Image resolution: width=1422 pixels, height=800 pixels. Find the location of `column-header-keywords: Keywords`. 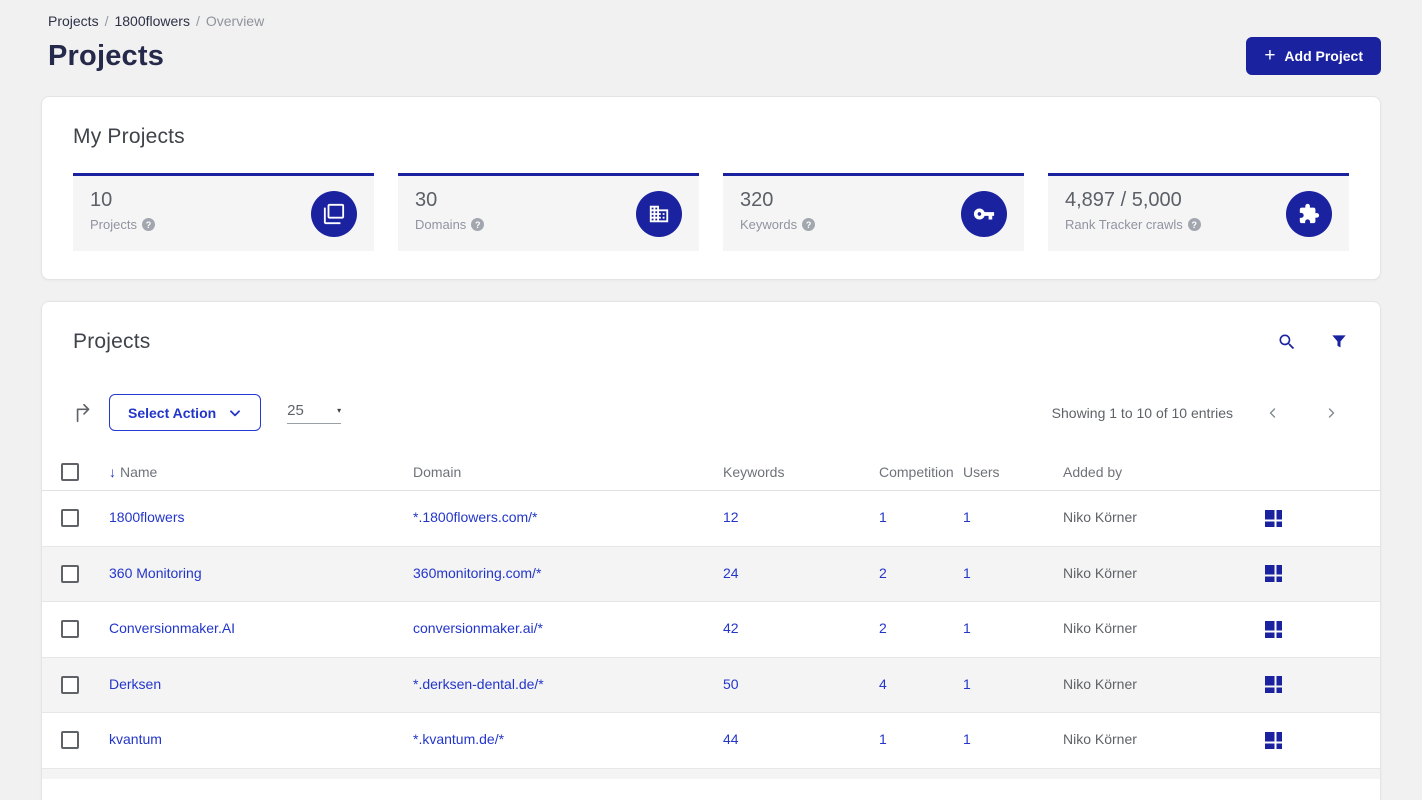

column-header-keywords: Keywords is located at coordinates (801, 472).